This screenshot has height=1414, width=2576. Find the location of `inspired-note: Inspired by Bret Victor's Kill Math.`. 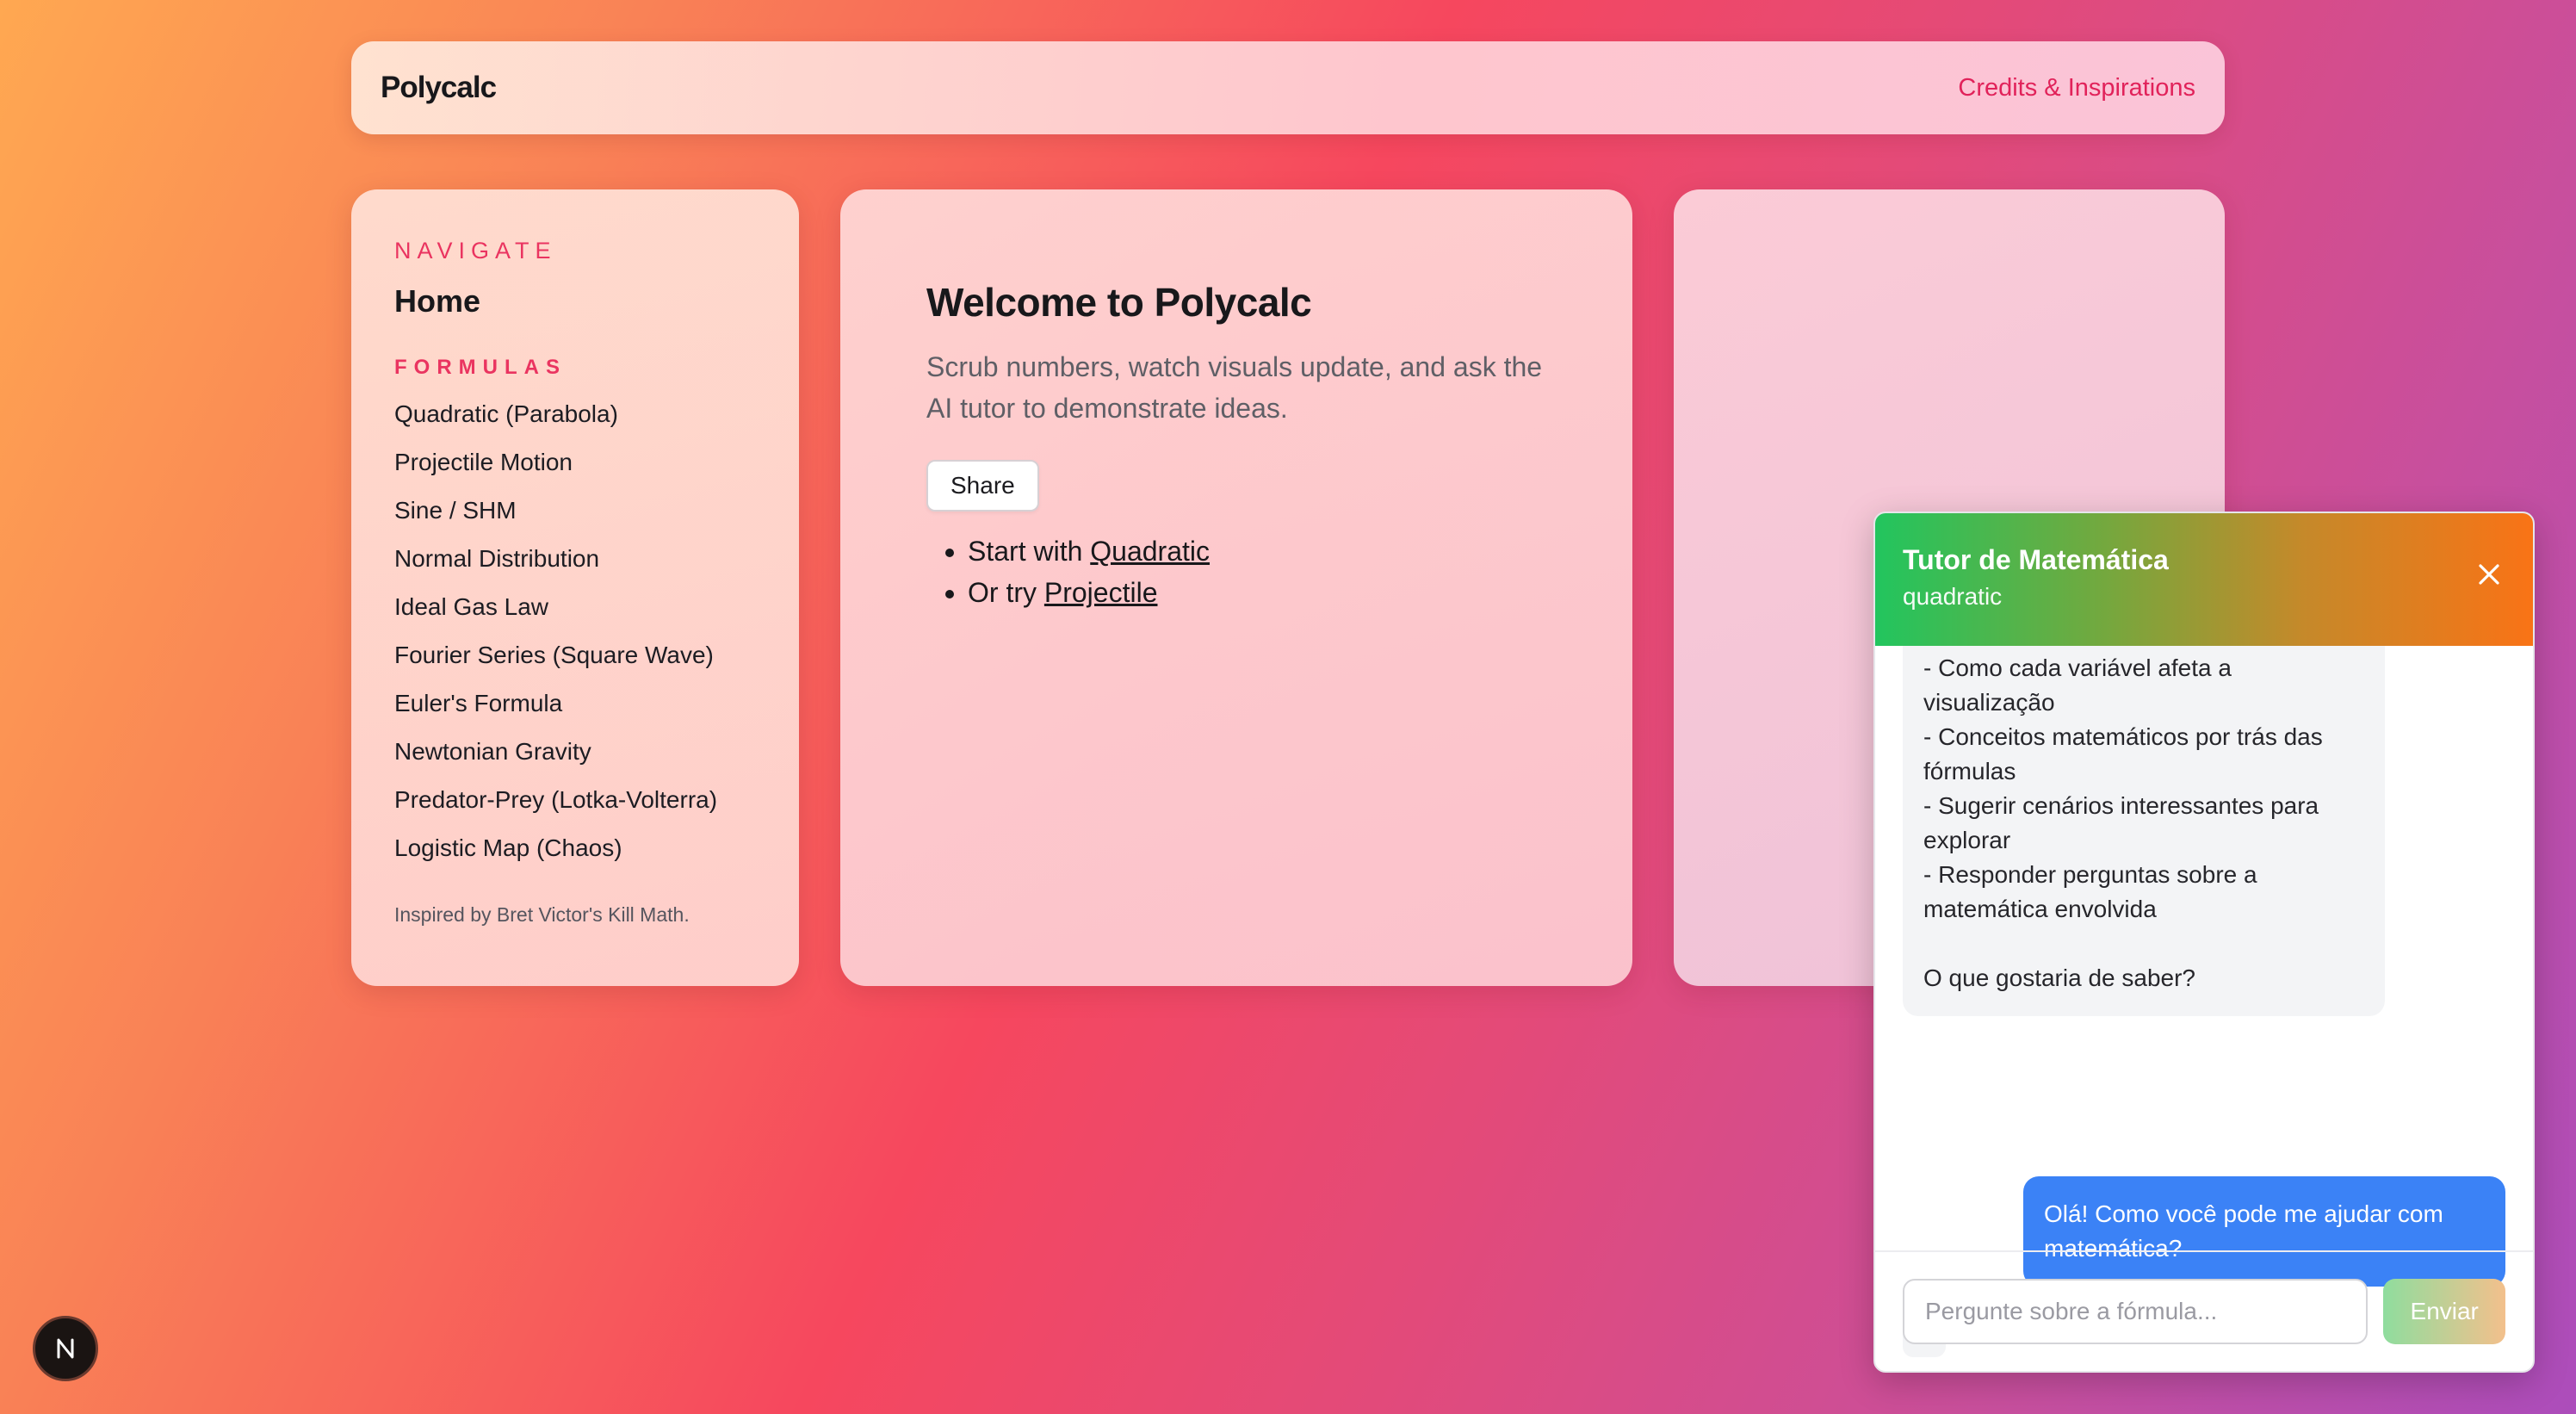

inspired-note: Inspired by Bret Victor's Kill Math. is located at coordinates (542, 914).